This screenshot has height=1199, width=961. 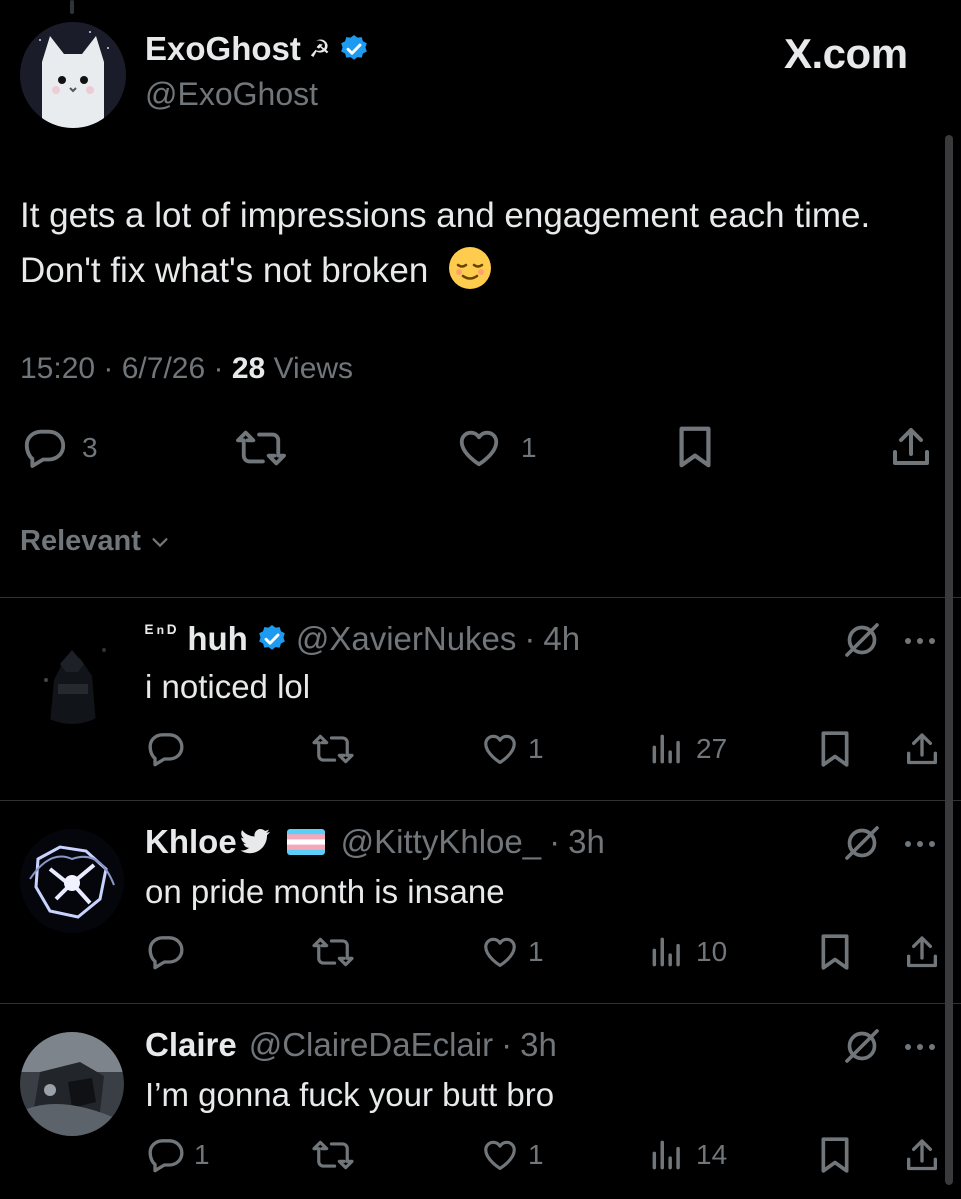 I want to click on reply-sort-dropdown: Relevant, so click(x=95, y=541).